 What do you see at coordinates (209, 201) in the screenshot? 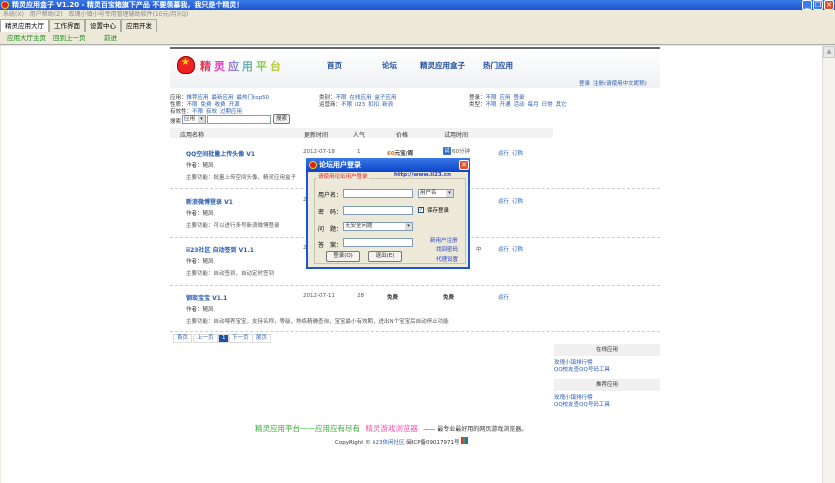
I see `app-name-link: 新浪微博登录 V1` at bounding box center [209, 201].